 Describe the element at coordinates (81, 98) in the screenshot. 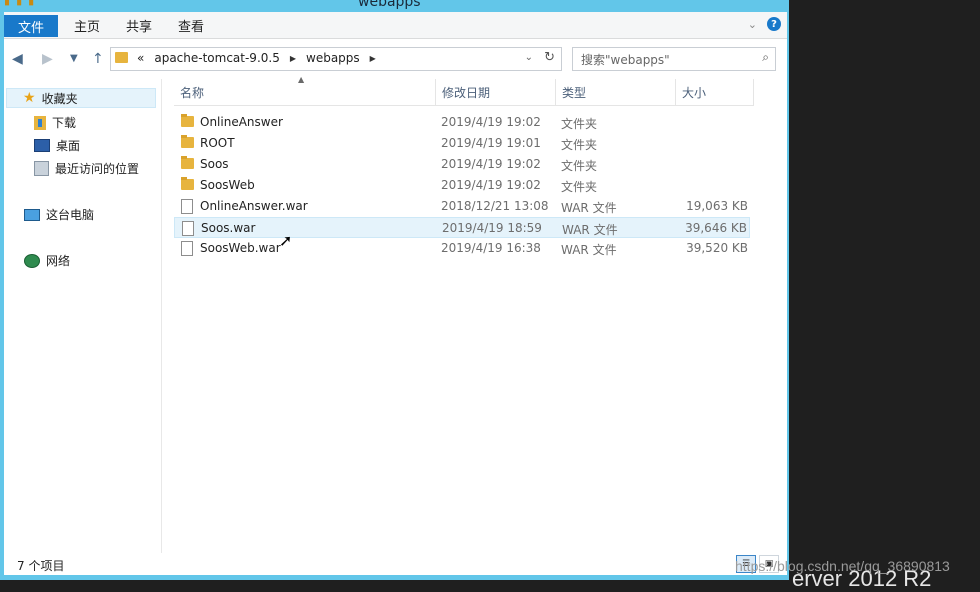

I see `nav-item-favorites: ★ 收藏夹` at that location.